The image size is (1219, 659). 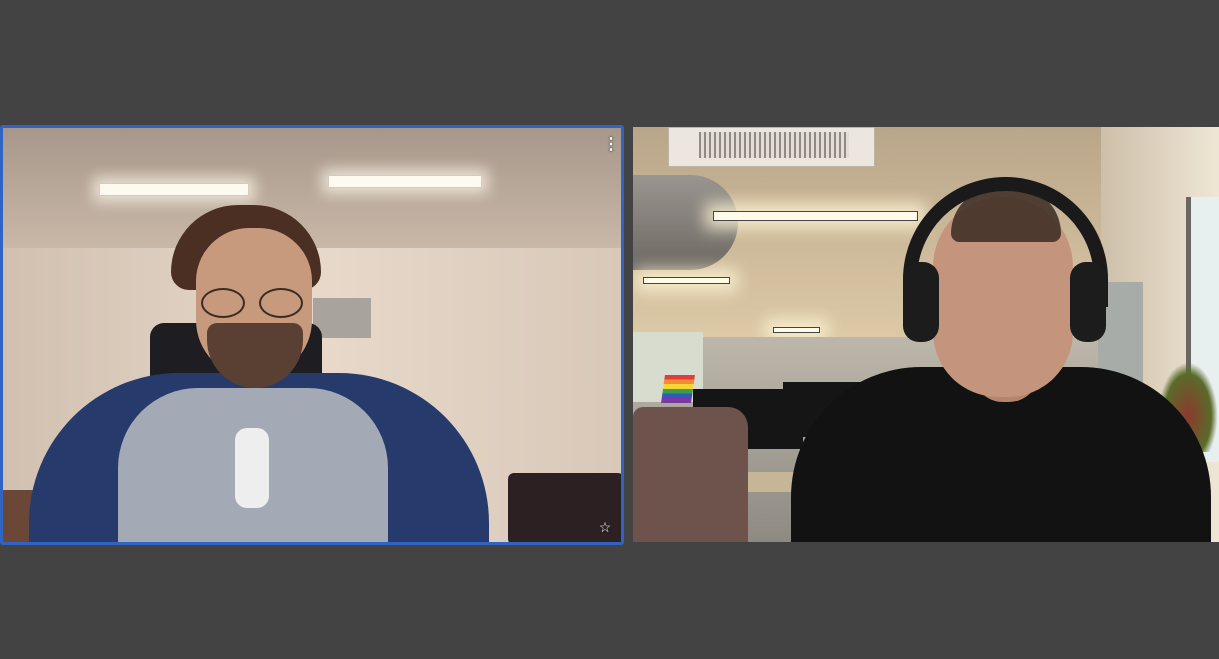 I want to click on air-conditioner, so click(x=771, y=147).